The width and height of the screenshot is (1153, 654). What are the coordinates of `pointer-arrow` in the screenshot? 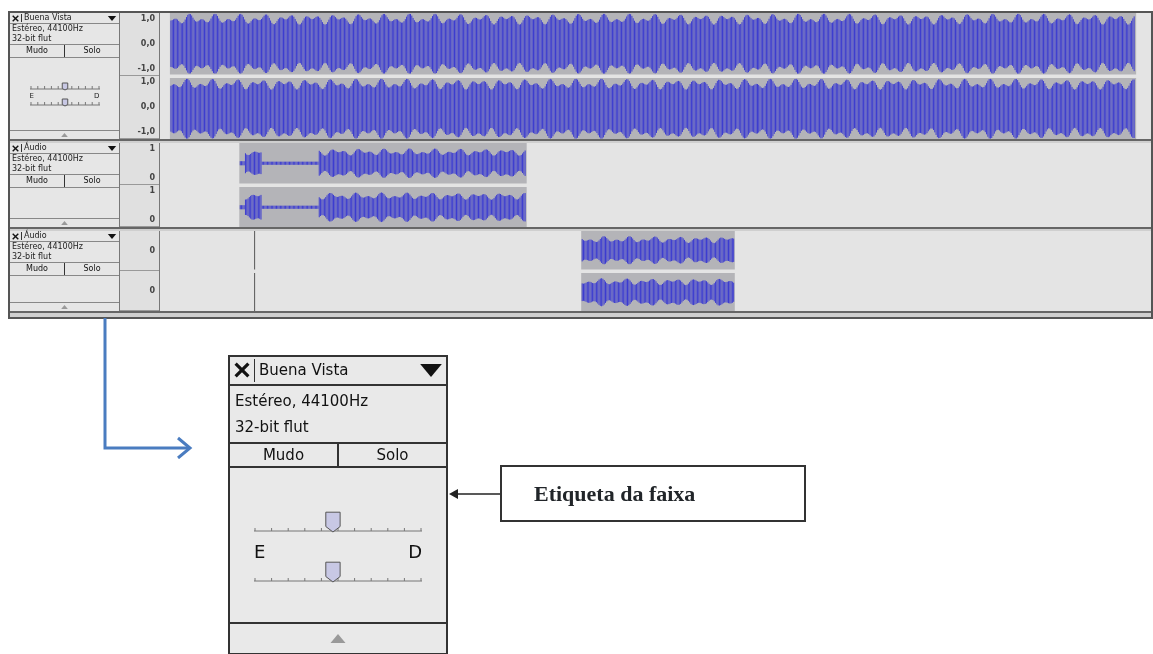 It's located at (475, 494).